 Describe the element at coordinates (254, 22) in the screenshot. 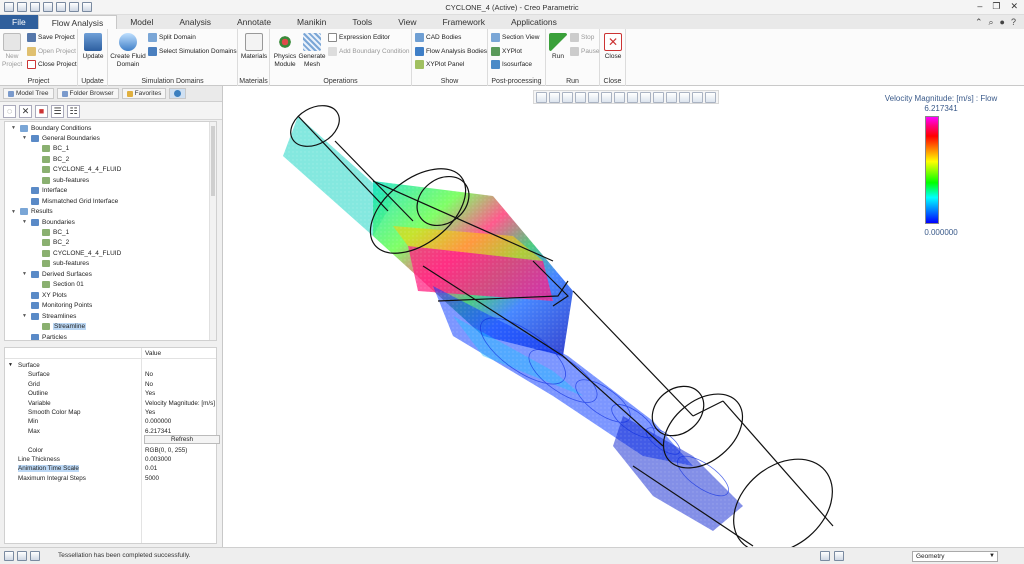

I see `tab-annotate: Annotate` at that location.